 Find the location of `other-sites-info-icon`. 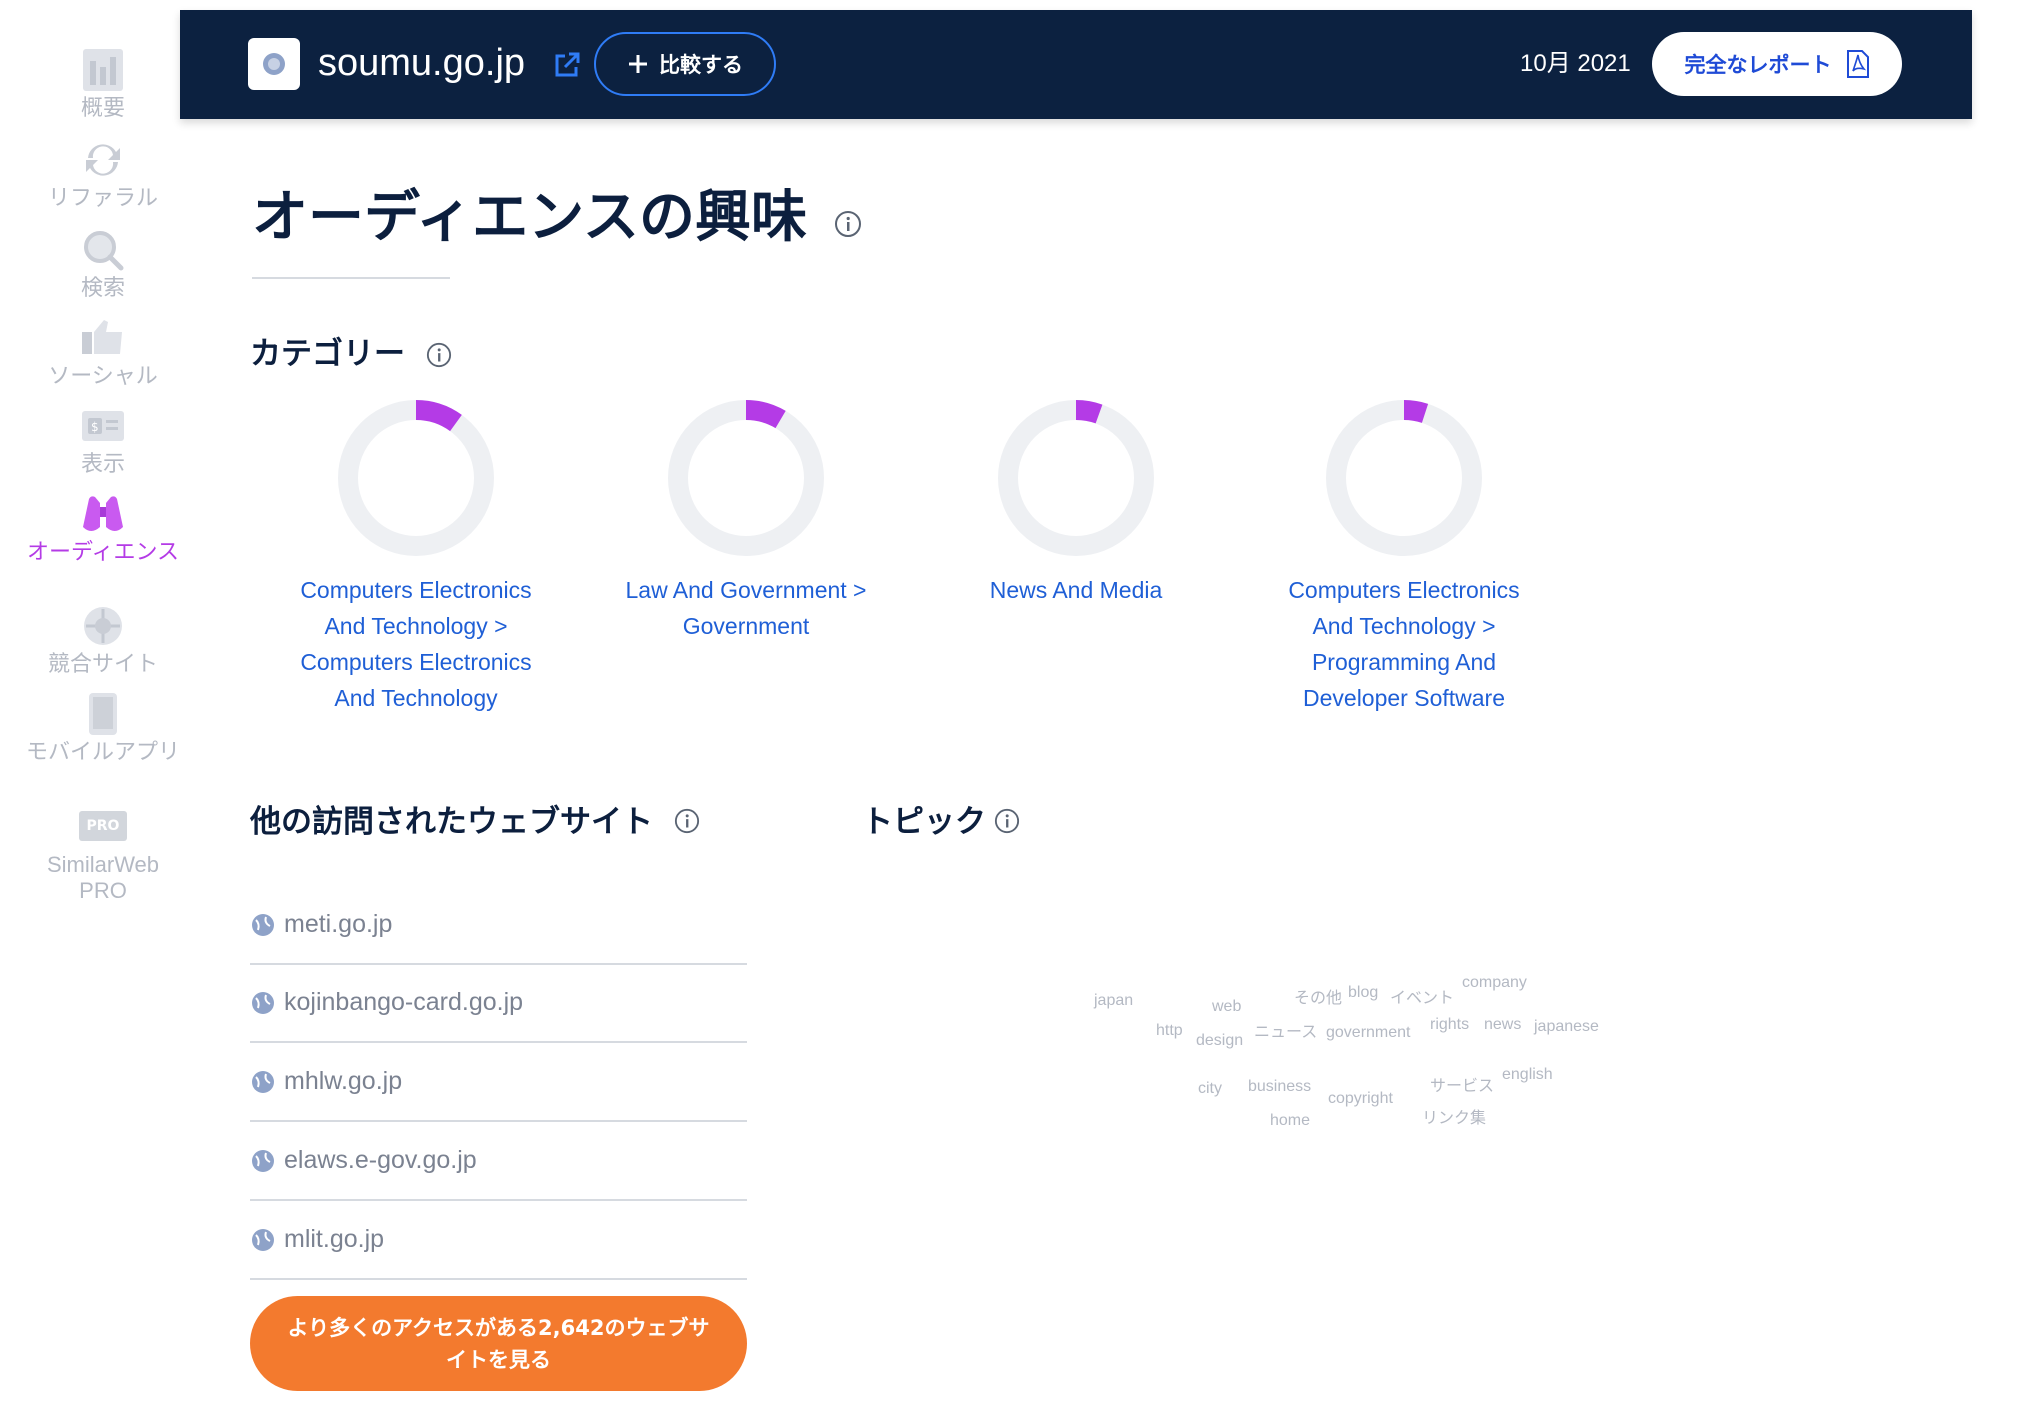

other-sites-info-icon is located at coordinates (687, 821).